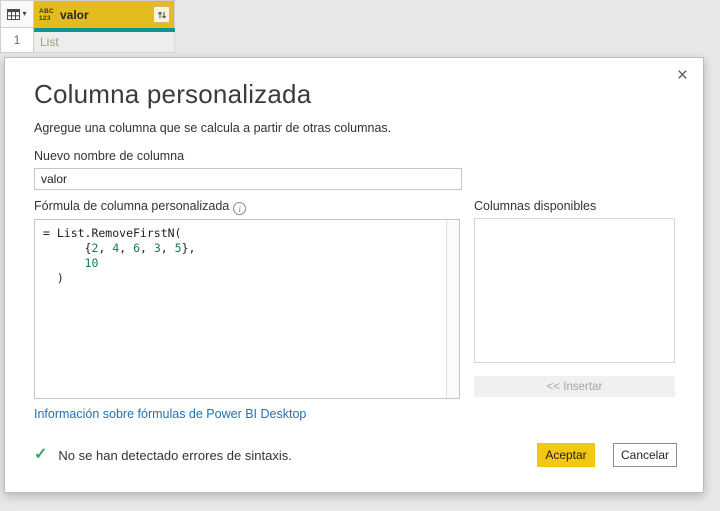  Describe the element at coordinates (175, 455) in the screenshot. I see `syntax-status-text: No se han detectado errores de sintaxis.` at that location.